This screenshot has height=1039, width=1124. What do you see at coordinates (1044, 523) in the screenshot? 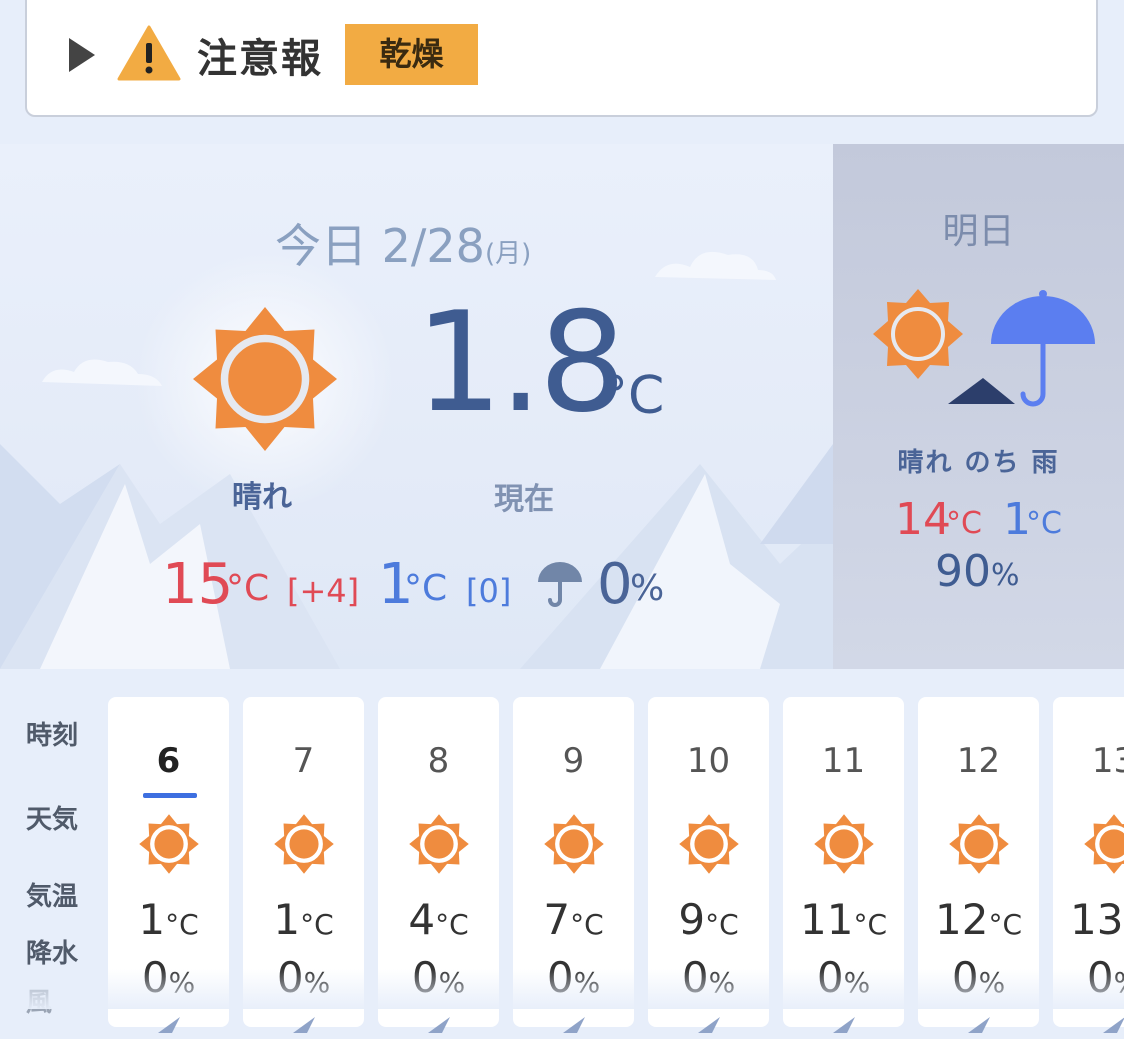
I see `tomorrow-low-unit: °C` at bounding box center [1044, 523].